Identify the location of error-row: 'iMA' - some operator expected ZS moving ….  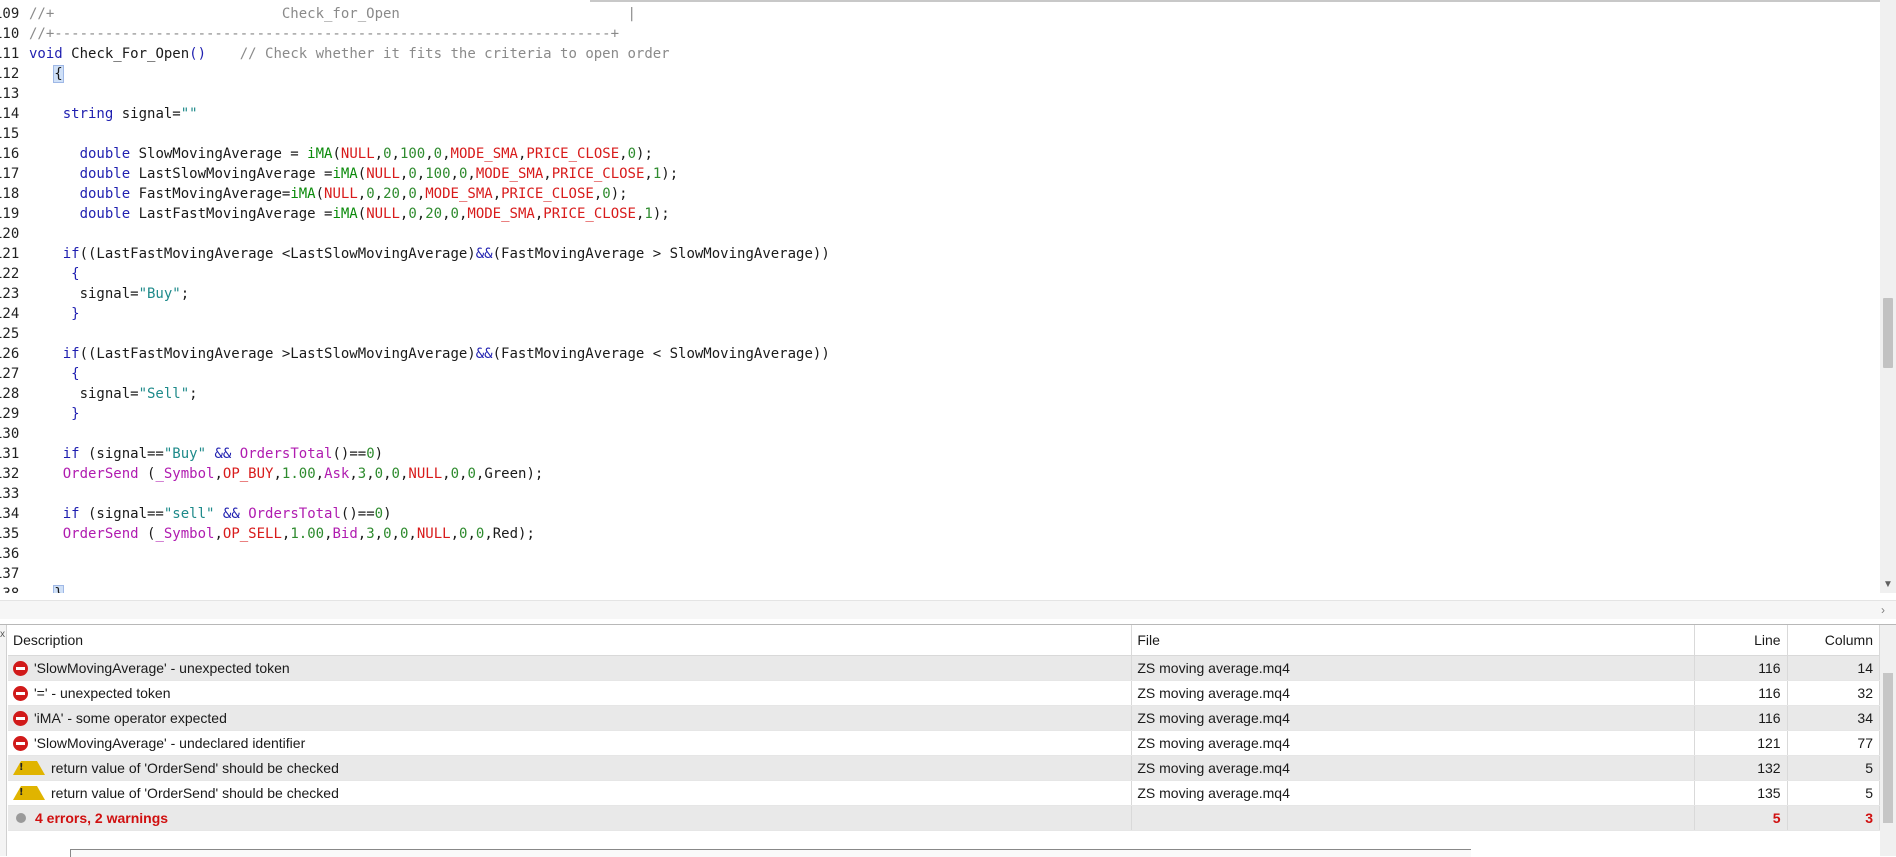
(944, 718).